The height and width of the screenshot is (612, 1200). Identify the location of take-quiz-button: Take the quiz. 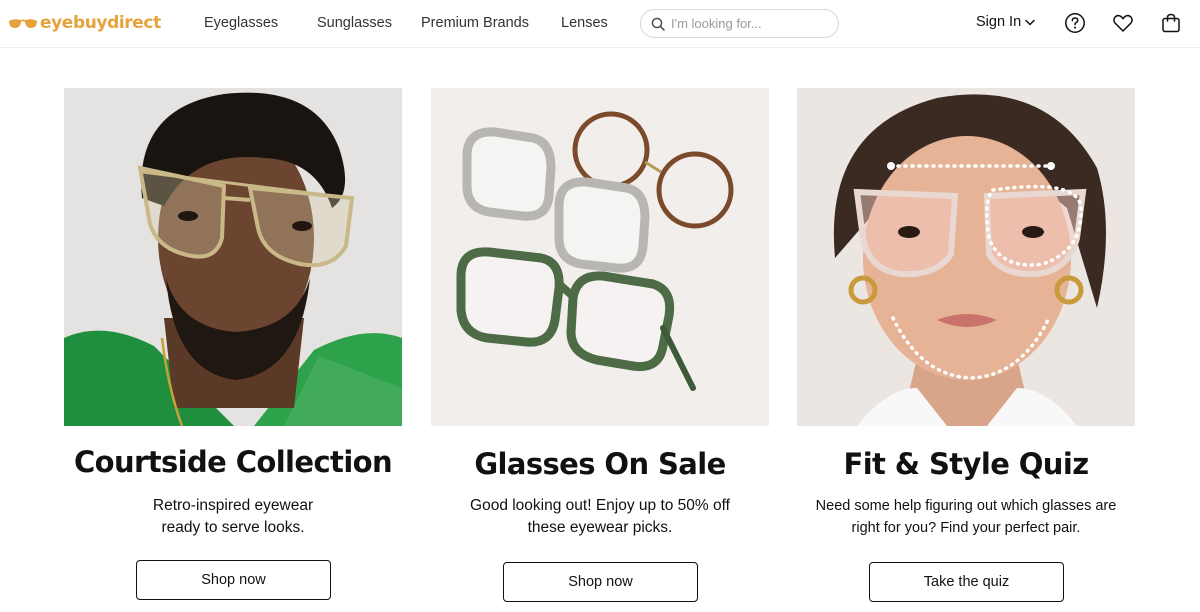
(966, 582).